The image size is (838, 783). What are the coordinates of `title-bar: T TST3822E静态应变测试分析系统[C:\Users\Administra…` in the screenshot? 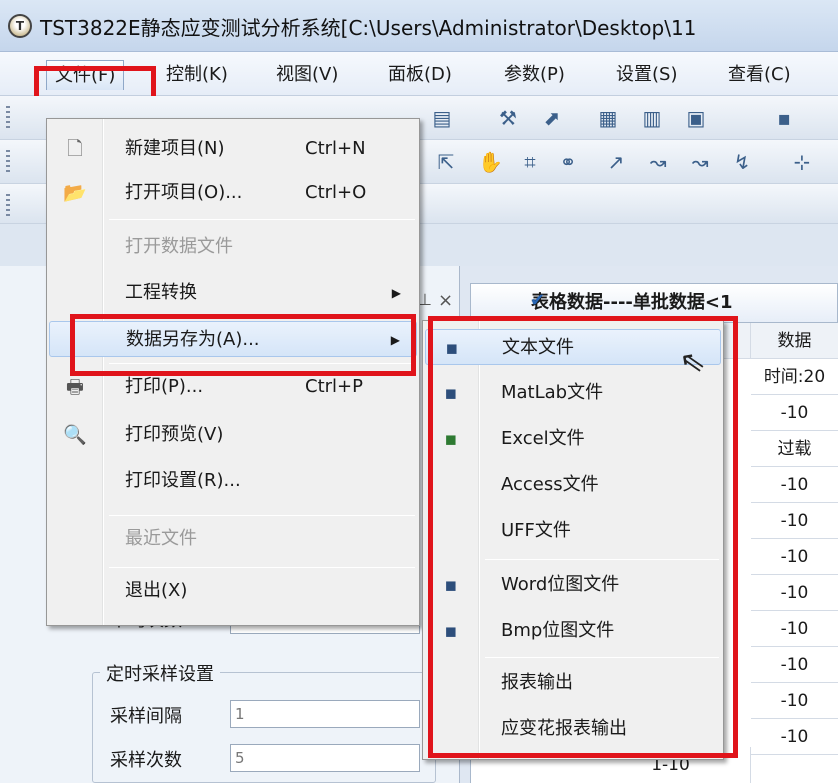 It's located at (419, 26).